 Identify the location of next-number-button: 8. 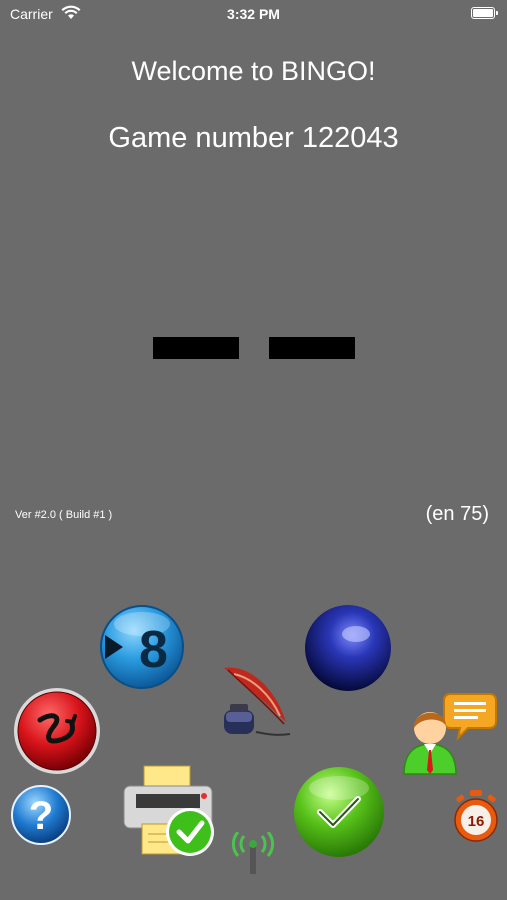
(142, 647).